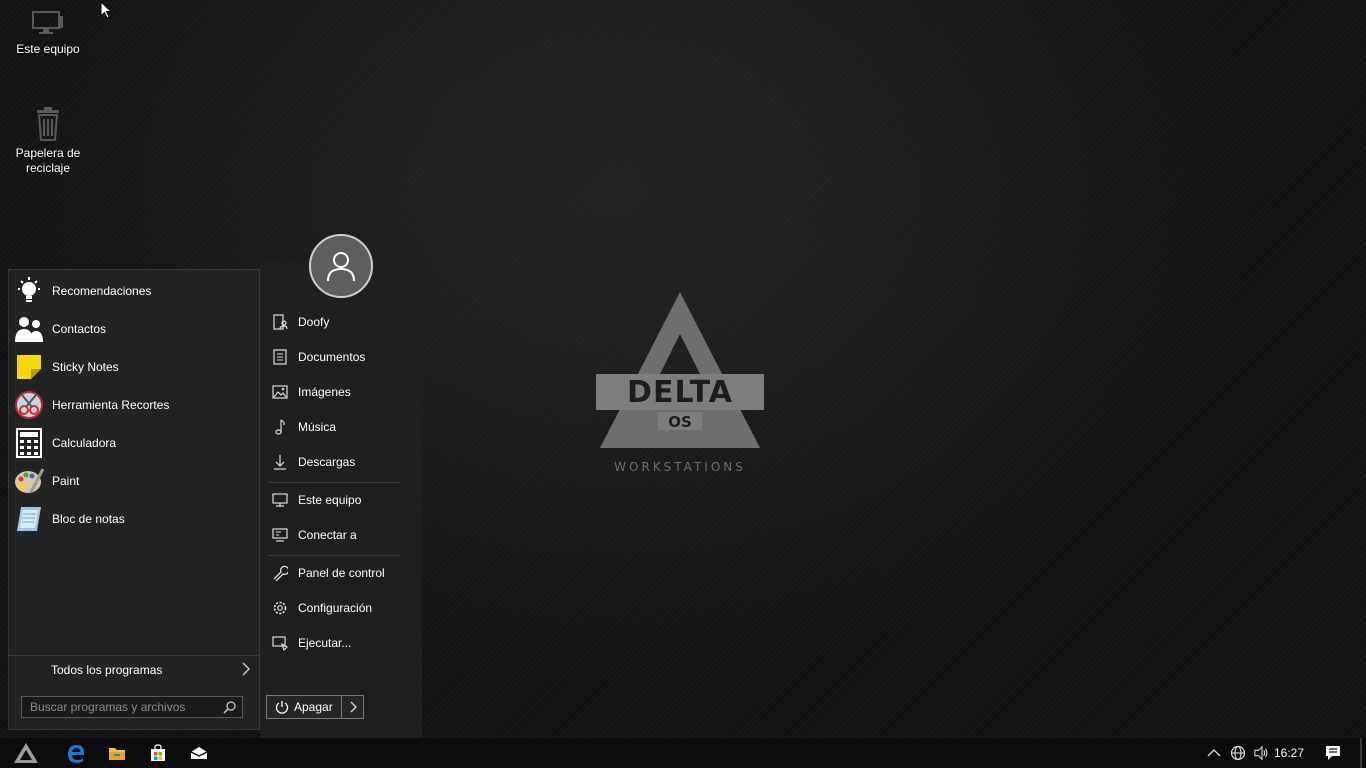  I want to click on image-icon, so click(280, 392).